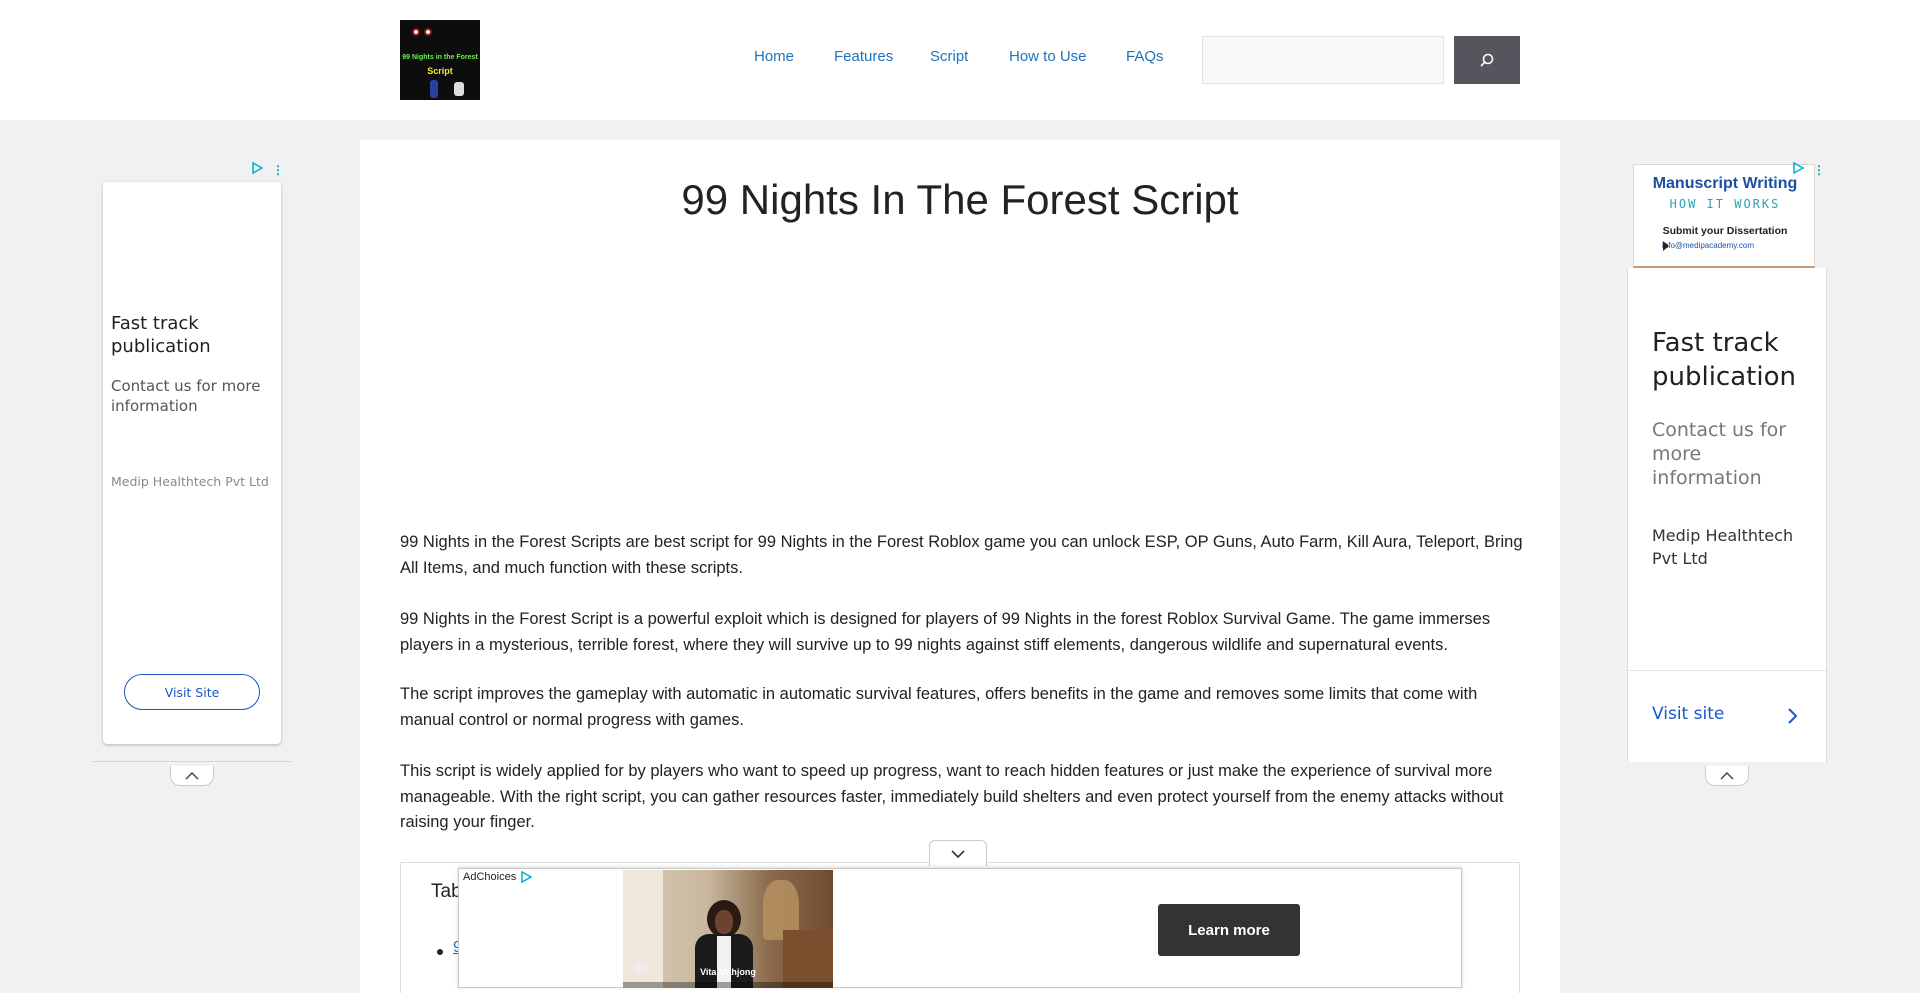 This screenshot has height=993, width=1920. I want to click on bottom-ad-toggle-button, so click(958, 853).